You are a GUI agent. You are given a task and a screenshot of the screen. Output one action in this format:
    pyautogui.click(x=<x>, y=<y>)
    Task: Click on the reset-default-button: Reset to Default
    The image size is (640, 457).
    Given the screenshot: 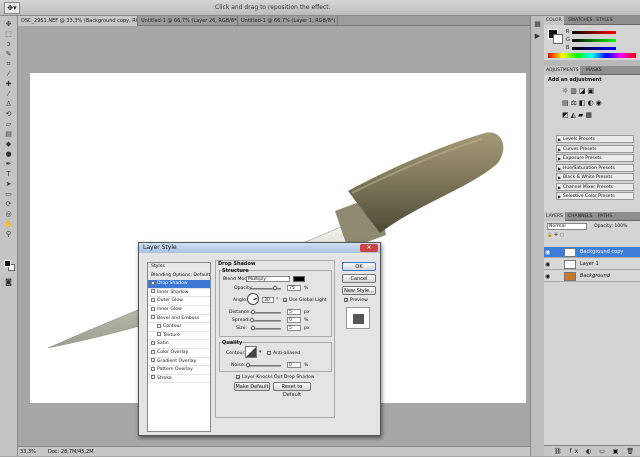 What is the action you would take?
    pyautogui.click(x=292, y=390)
    